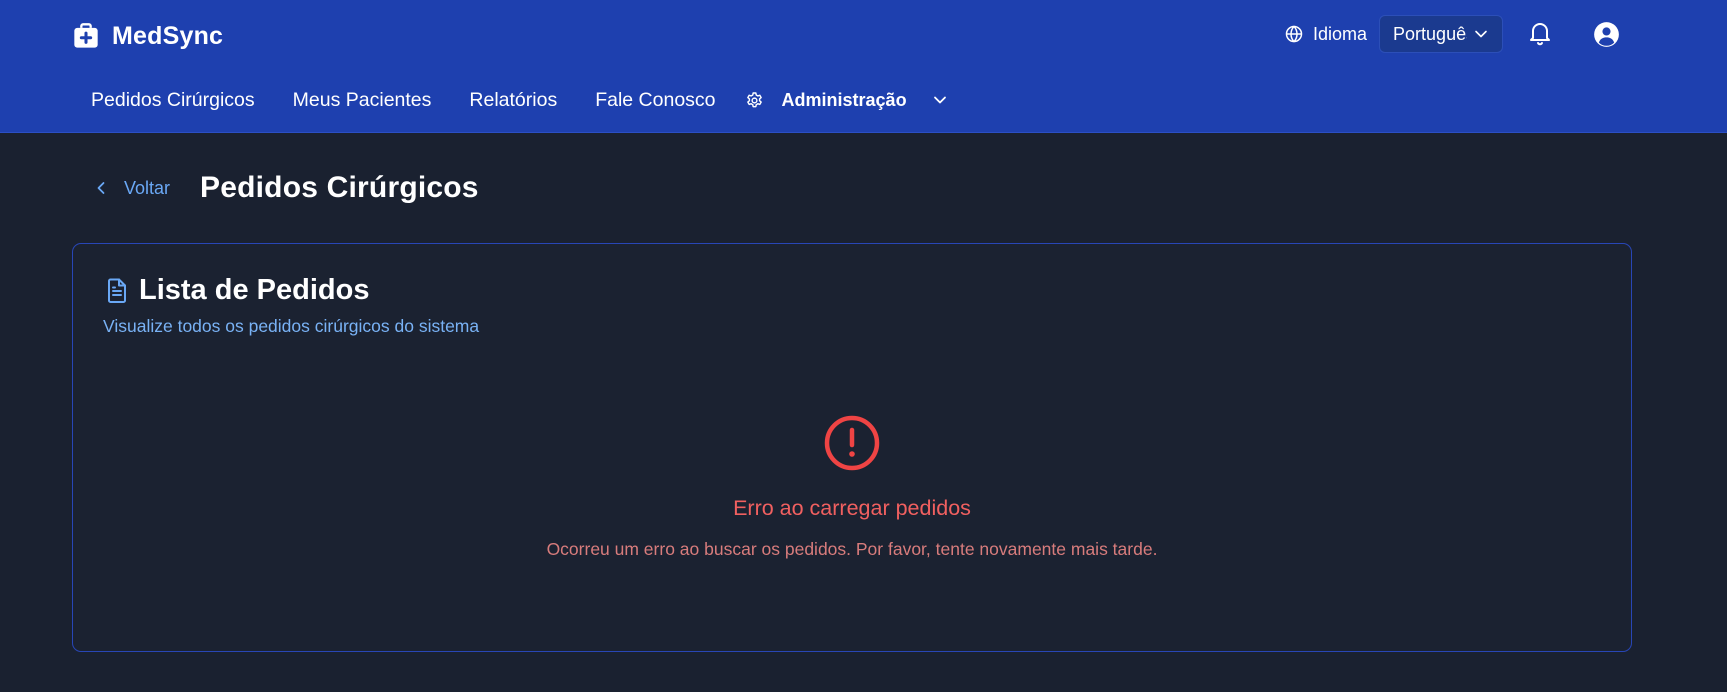 The height and width of the screenshot is (692, 1727). I want to click on medical-bag-icon, so click(86, 35).